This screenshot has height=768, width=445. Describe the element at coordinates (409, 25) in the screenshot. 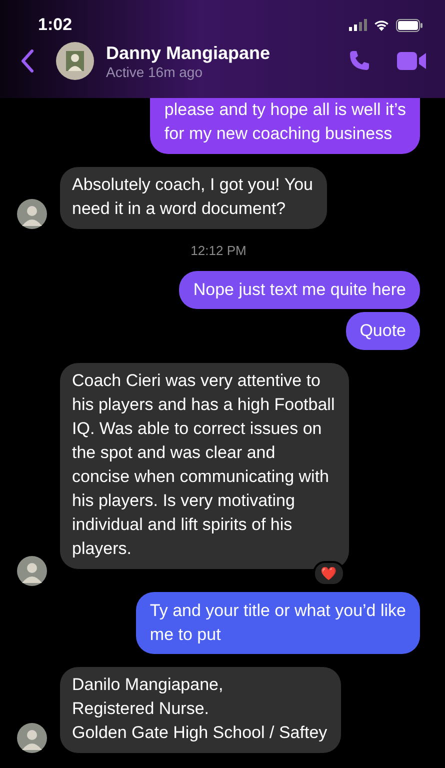

I see `battery-icon` at that location.